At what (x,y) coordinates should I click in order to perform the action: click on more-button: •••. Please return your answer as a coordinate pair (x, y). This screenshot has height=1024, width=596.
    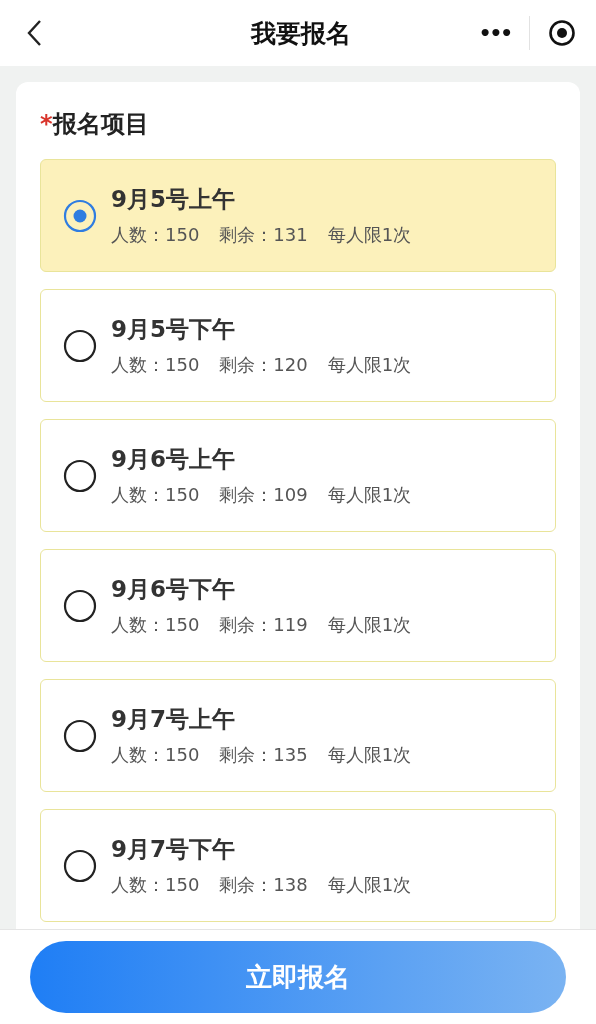
    Looking at the image, I should click on (494, 33).